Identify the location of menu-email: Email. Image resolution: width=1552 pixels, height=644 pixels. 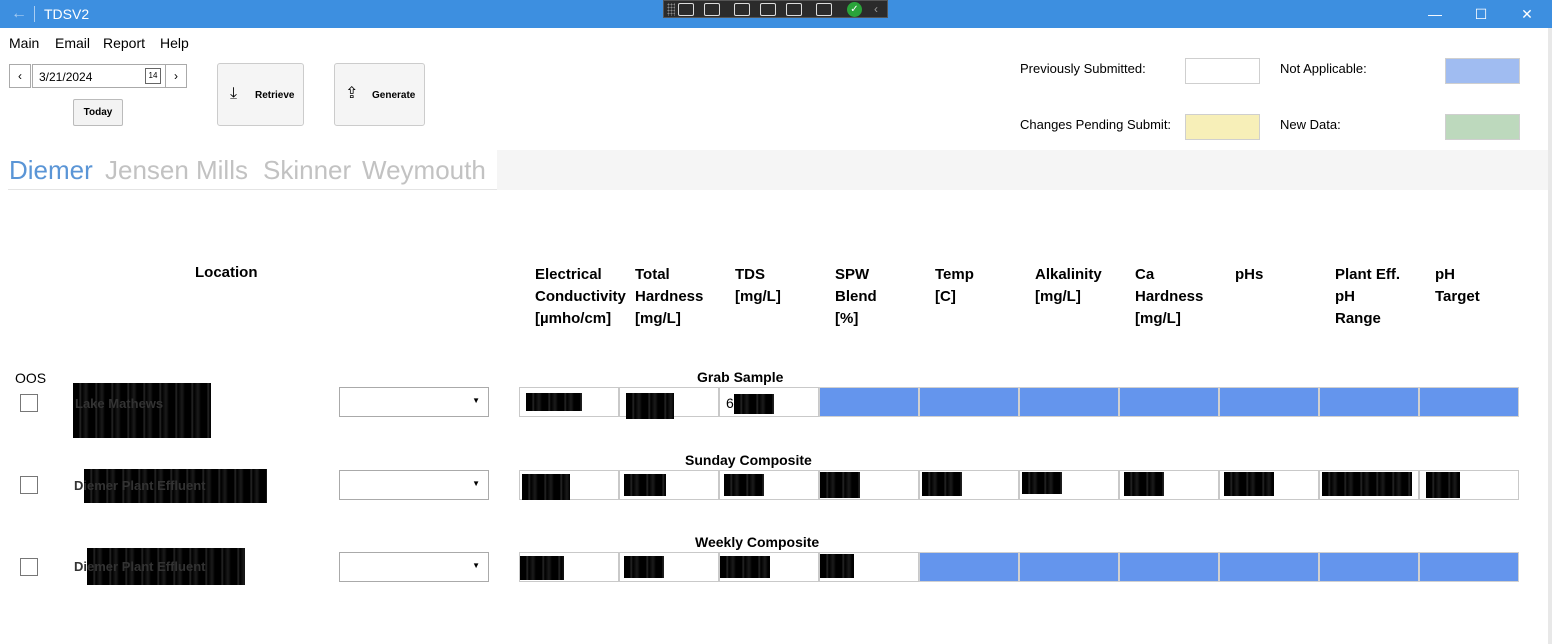
(72, 43).